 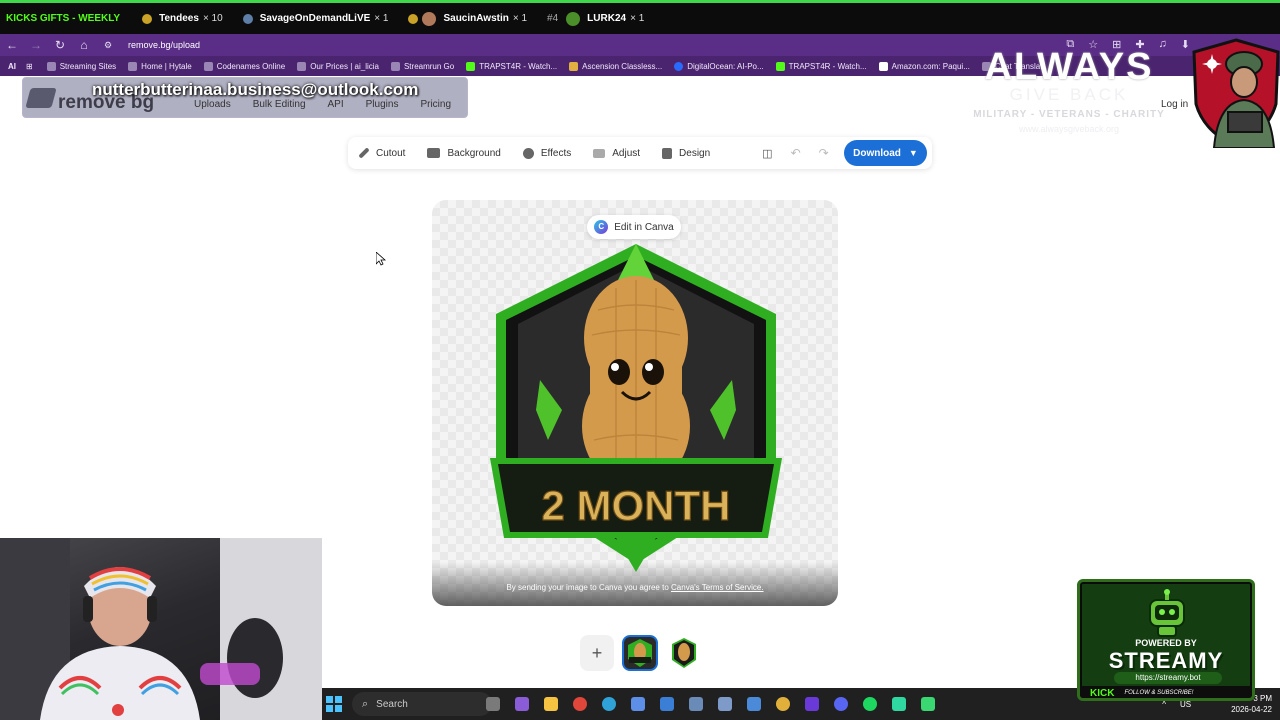 What do you see at coordinates (381, 153) in the screenshot?
I see `cutout-tool: Cutout` at bounding box center [381, 153].